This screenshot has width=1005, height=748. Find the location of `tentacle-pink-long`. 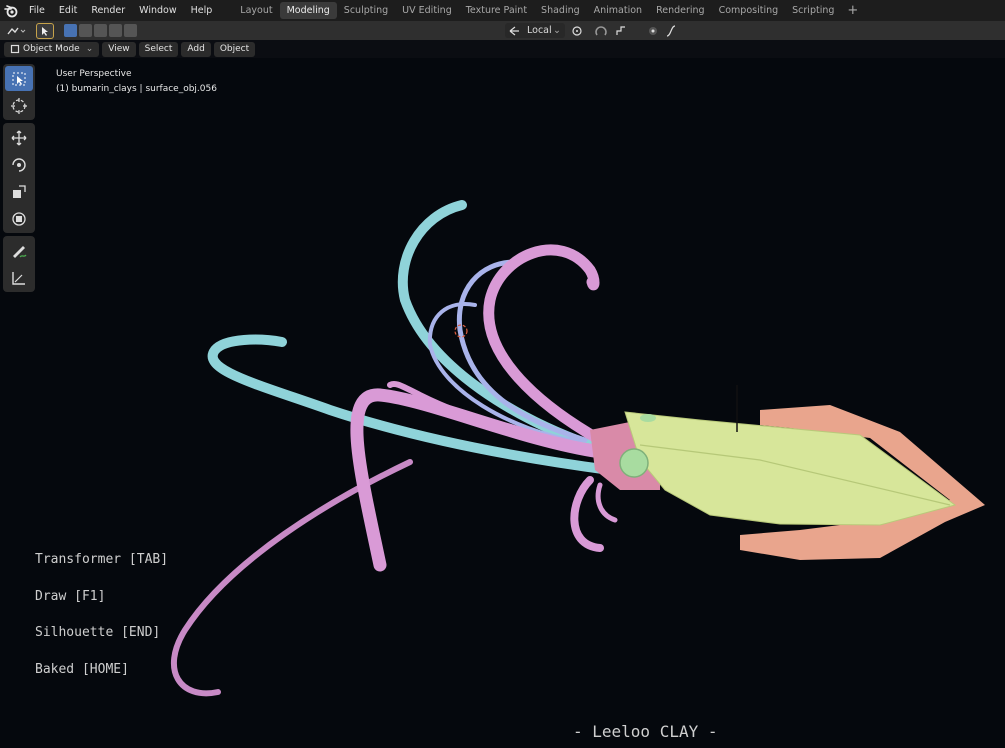

tentacle-pink-long is located at coordinates (292, 578).